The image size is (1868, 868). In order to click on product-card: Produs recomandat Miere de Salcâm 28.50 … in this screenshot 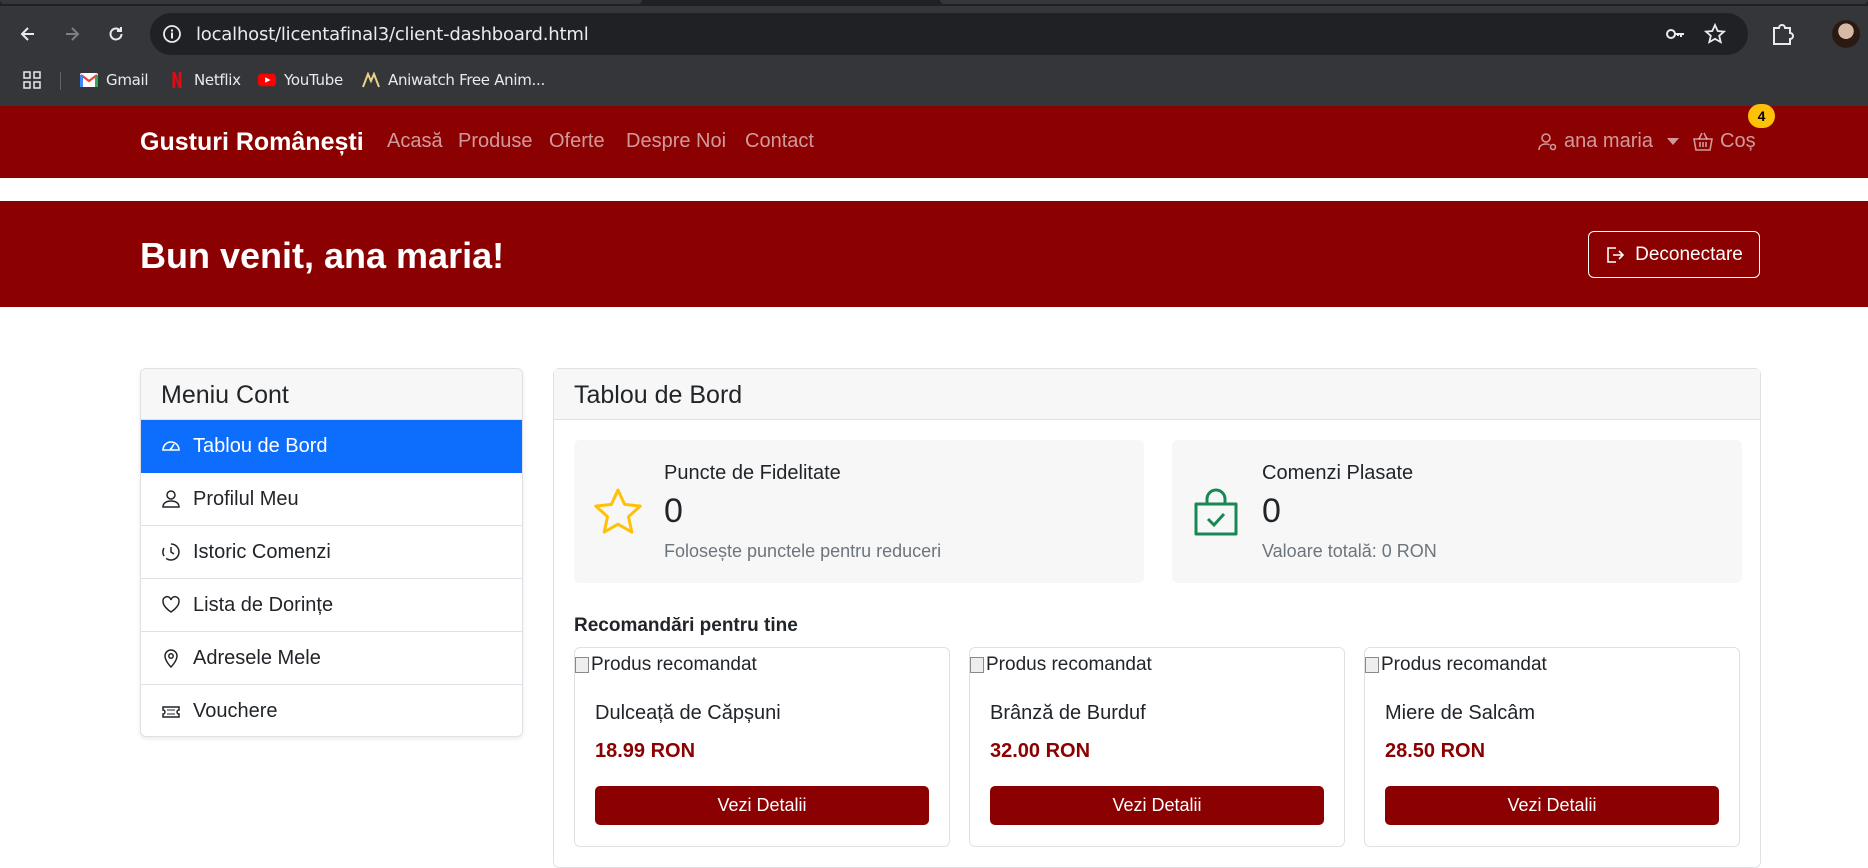, I will do `click(1552, 747)`.